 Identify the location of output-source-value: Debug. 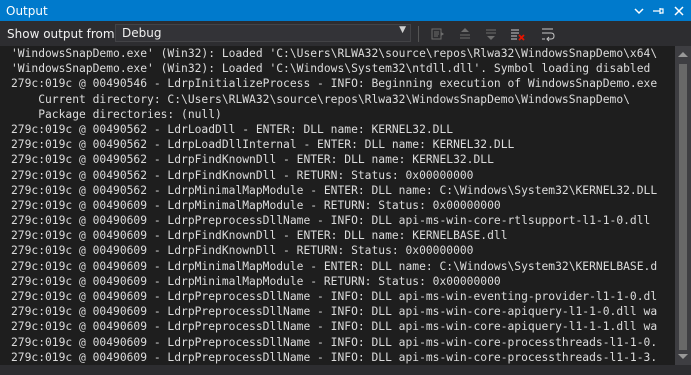
(142, 33).